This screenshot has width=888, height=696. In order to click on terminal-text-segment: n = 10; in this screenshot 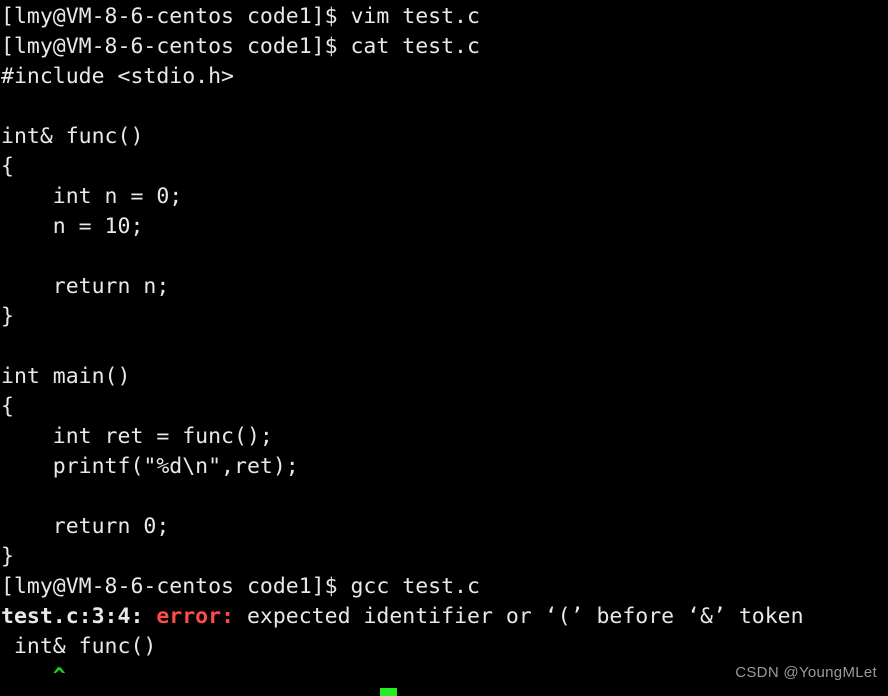, I will do `click(72, 226)`.